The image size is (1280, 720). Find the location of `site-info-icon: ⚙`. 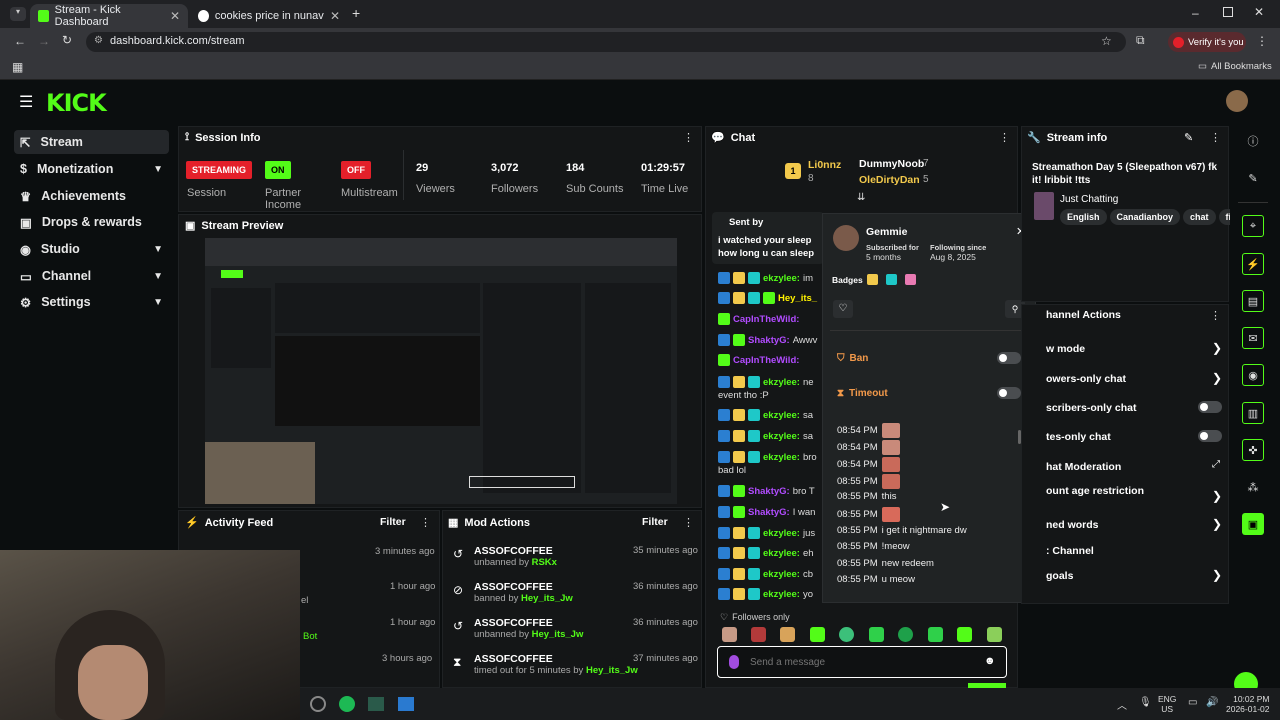

site-info-icon: ⚙ is located at coordinates (98, 40).